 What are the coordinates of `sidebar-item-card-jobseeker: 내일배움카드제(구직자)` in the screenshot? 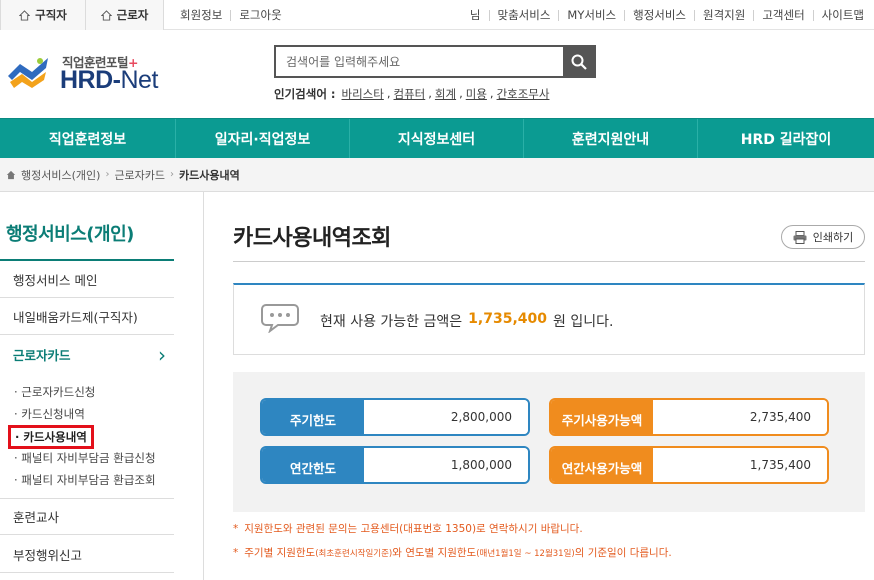 It's located at (87, 316).